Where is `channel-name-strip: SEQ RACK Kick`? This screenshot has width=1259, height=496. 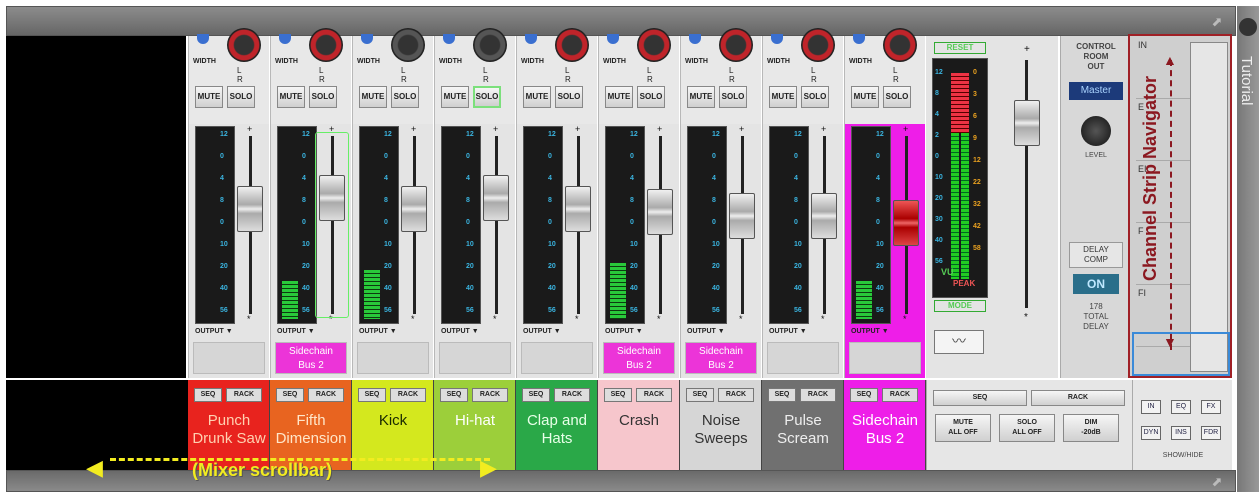
channel-name-strip: SEQ RACK Kick is located at coordinates (393, 425).